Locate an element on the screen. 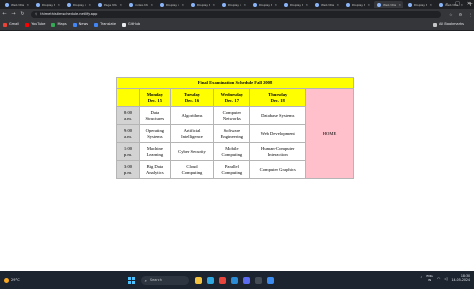  folder-icon is located at coordinates (434, 24).